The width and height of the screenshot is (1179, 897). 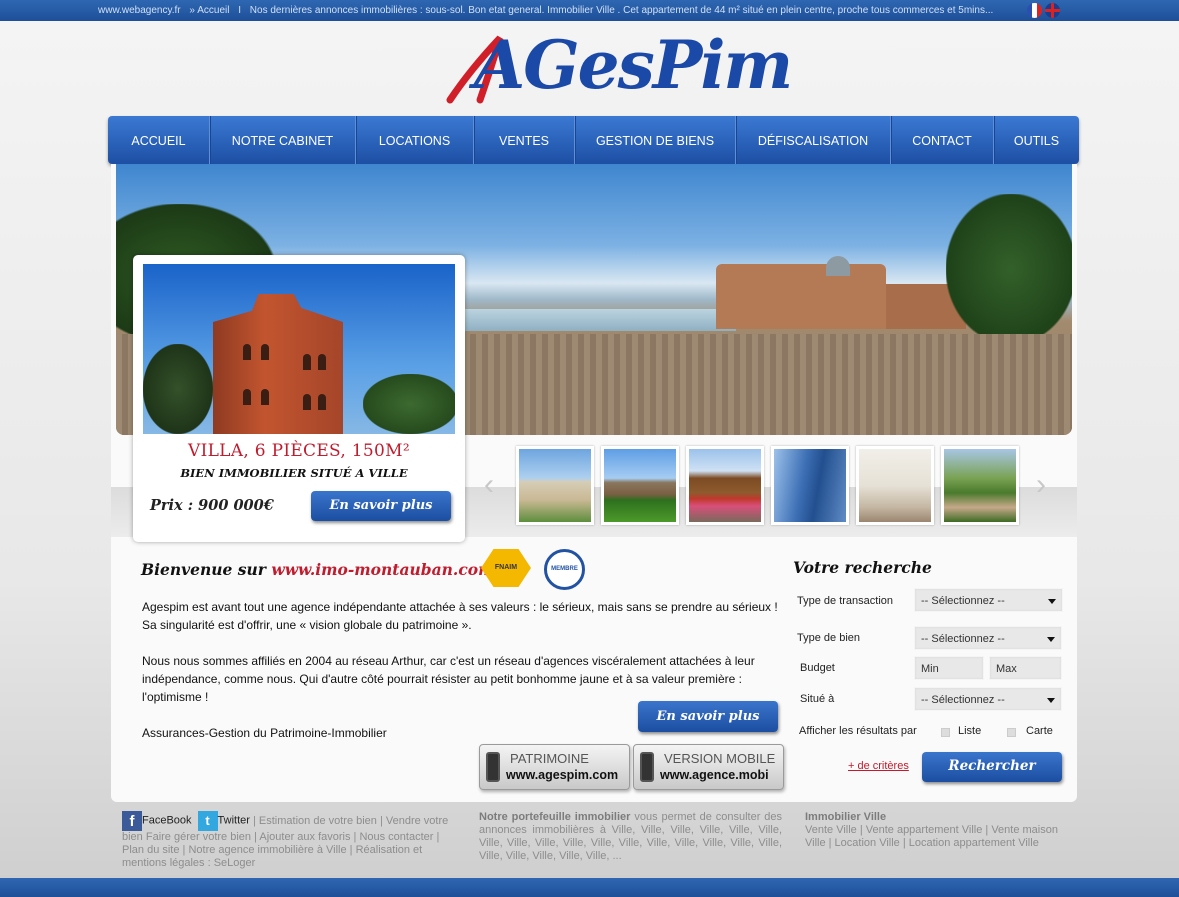 I want to click on welcome-site-link: www.imo-montauban.com, so click(x=382, y=569).